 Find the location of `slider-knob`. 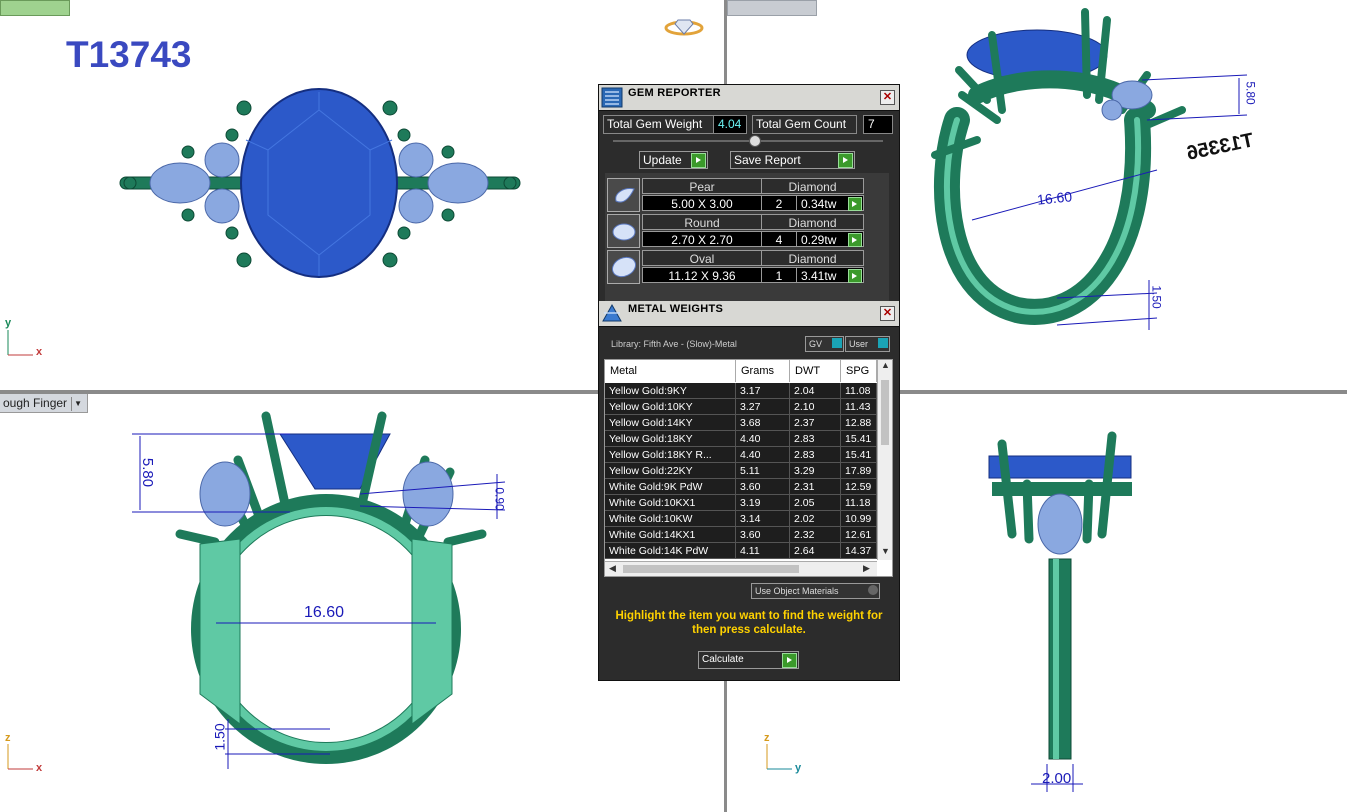

slider-knob is located at coordinates (755, 141).